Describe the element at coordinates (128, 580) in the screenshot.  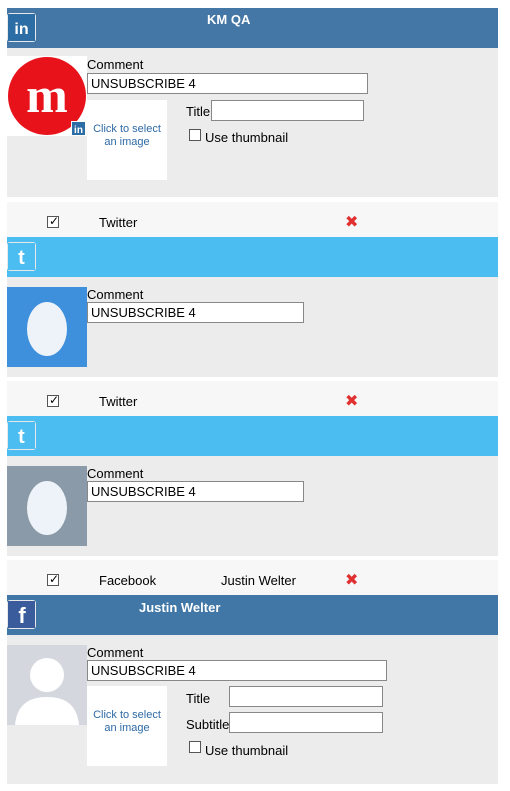
I see `network-label: Facebook` at that location.